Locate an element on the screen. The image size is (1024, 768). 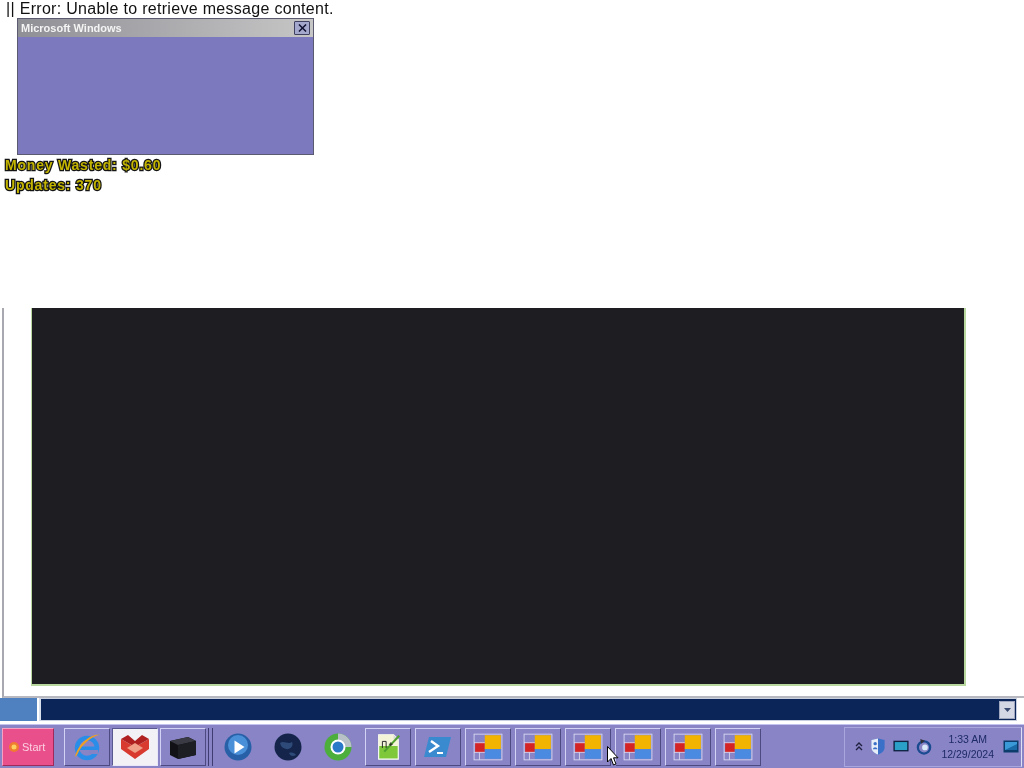
chevron-up-icon is located at coordinates (859, 746).